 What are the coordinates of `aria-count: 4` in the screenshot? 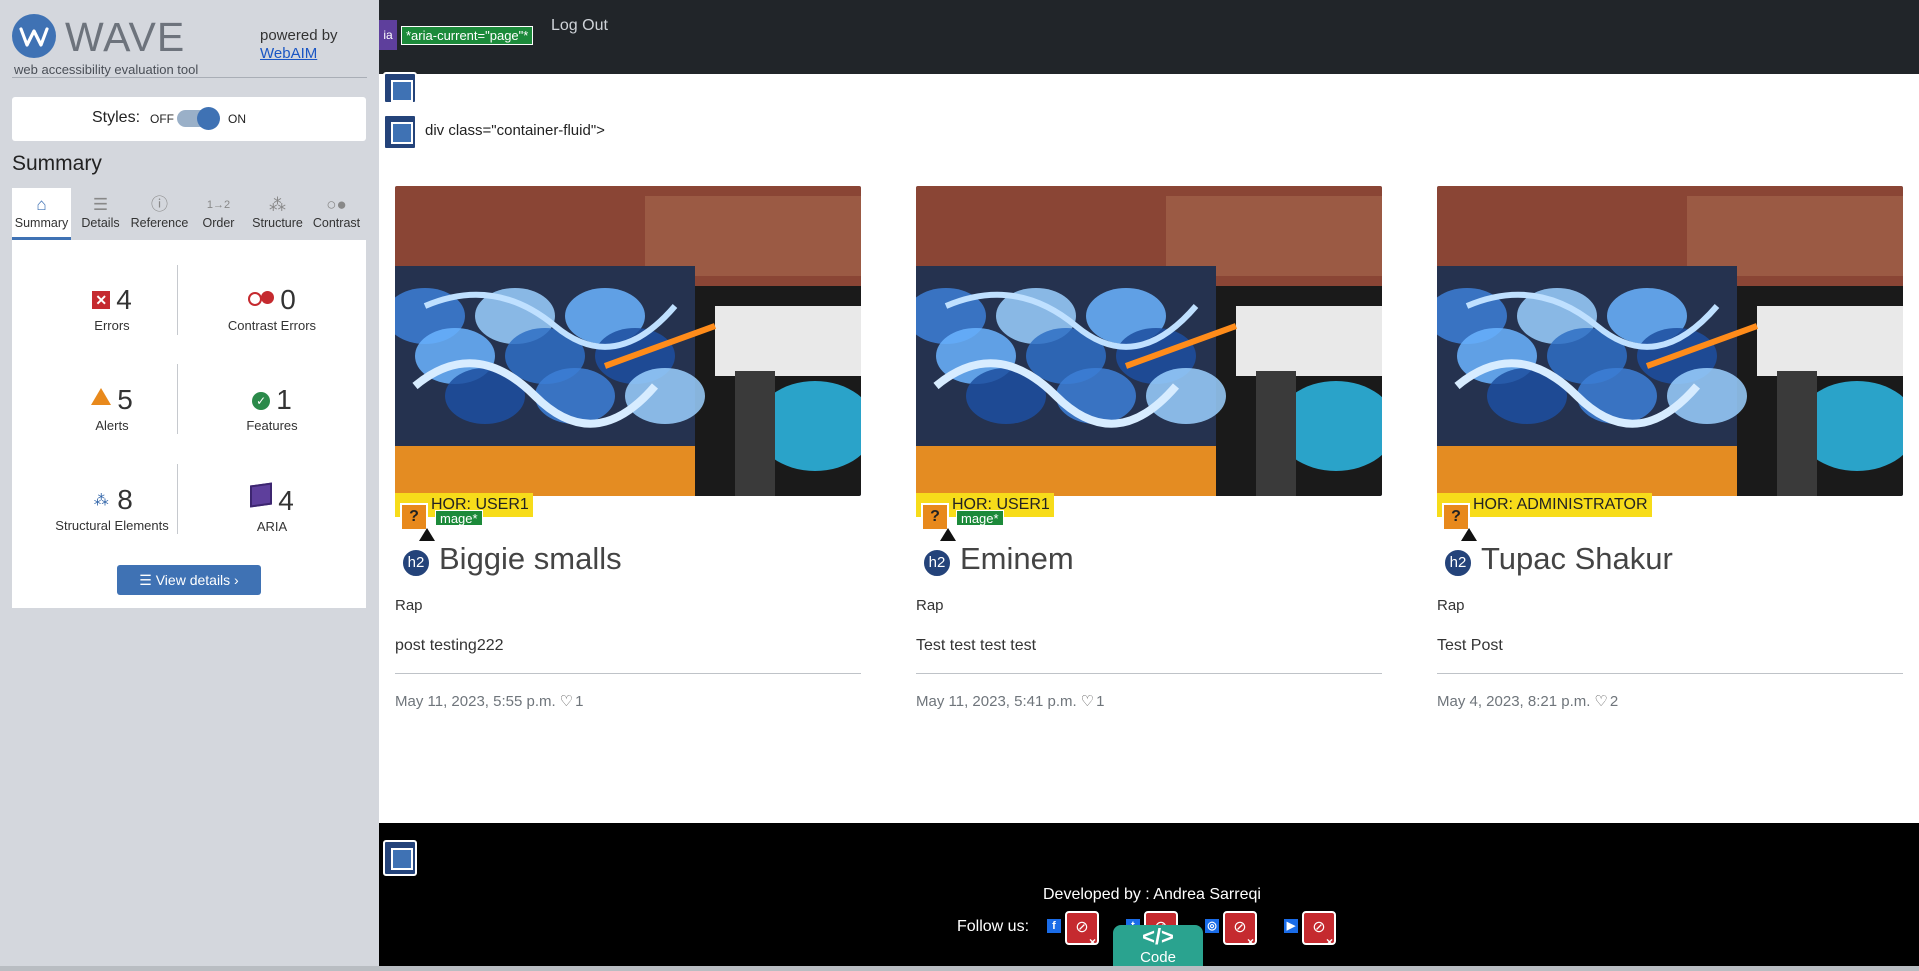 It's located at (286, 500).